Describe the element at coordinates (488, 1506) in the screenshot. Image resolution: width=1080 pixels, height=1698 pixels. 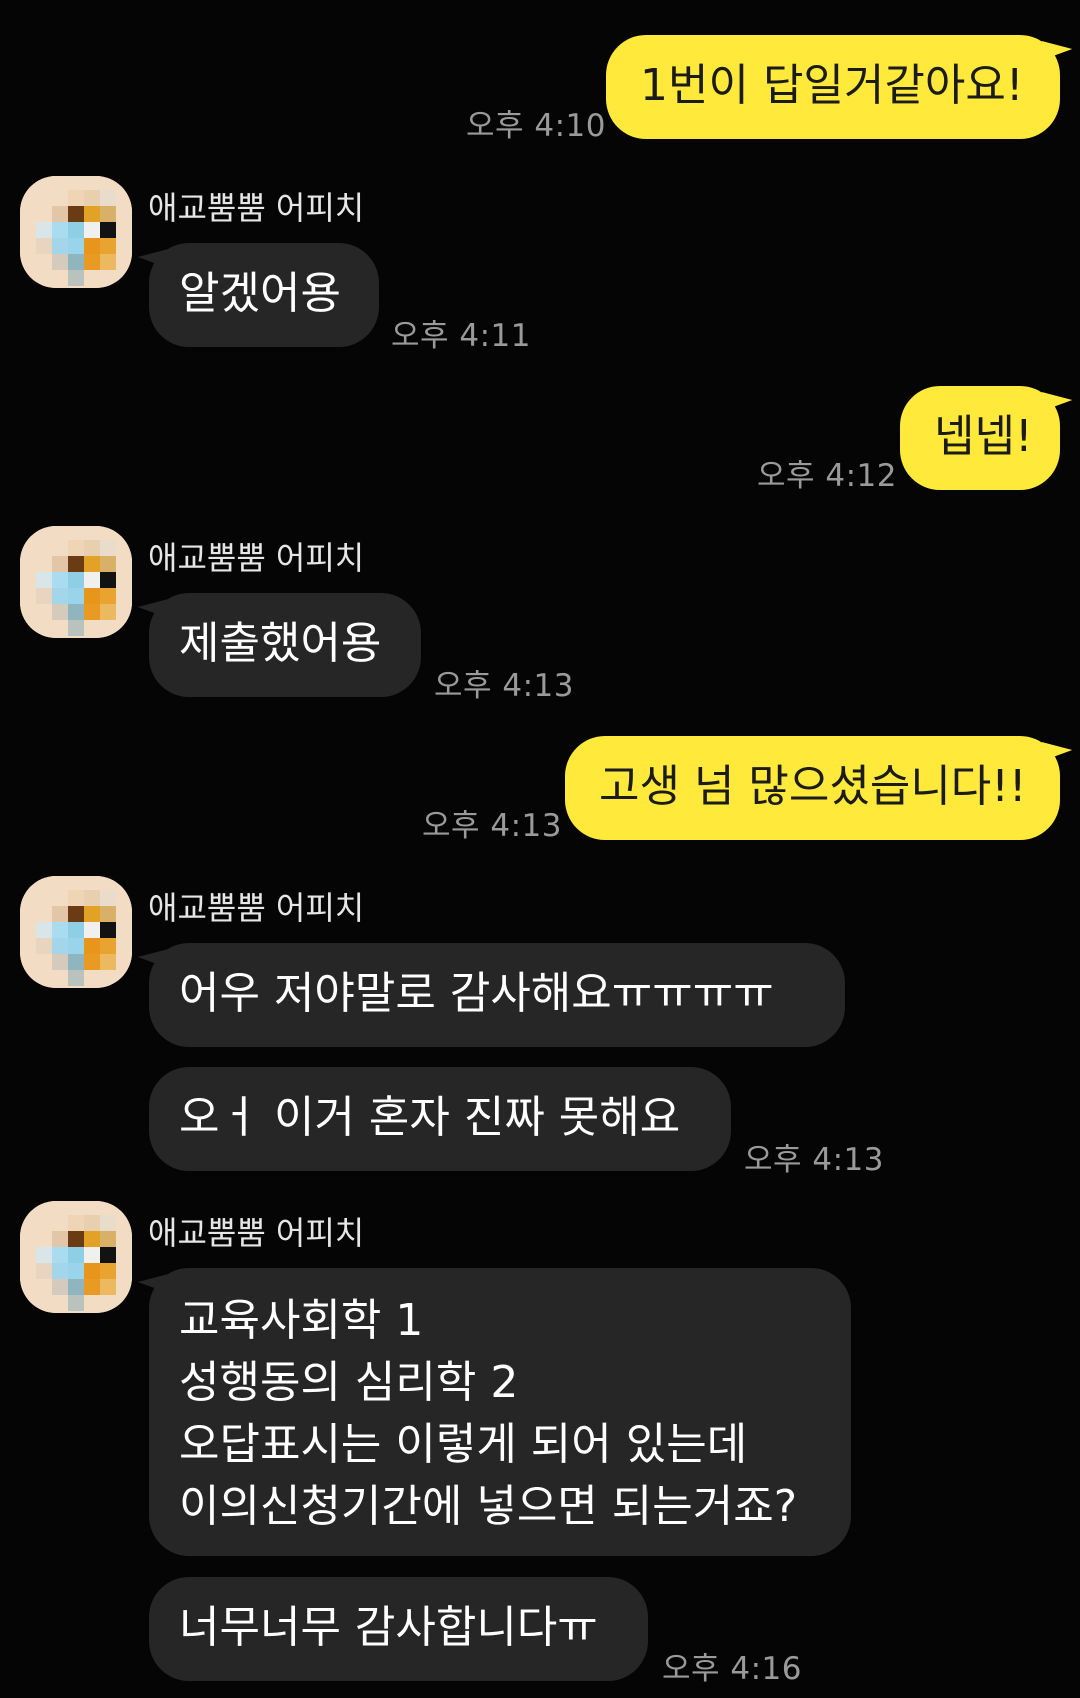
I see `message-line: 이의신청기간에 넣으면 되는거죠?` at that location.